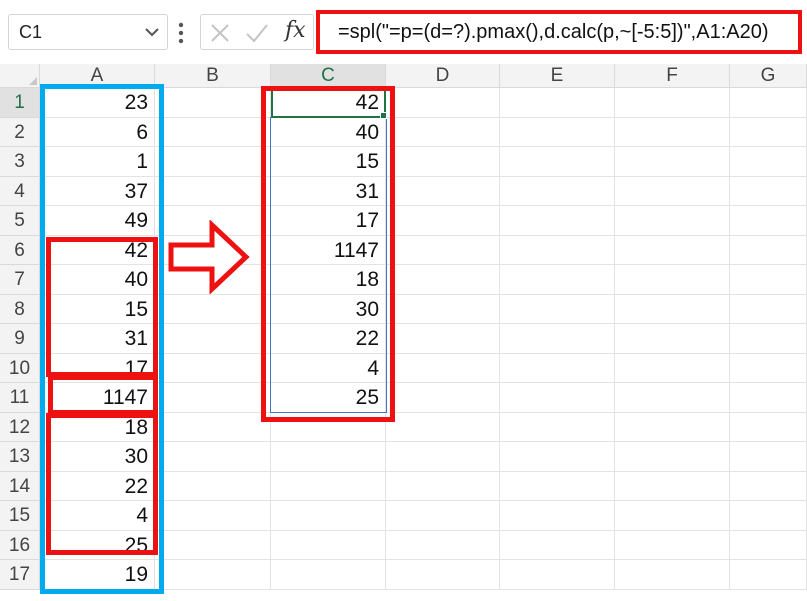 The width and height of the screenshot is (807, 601). What do you see at coordinates (443, 516) in the screenshot?
I see `cell-d15` at bounding box center [443, 516].